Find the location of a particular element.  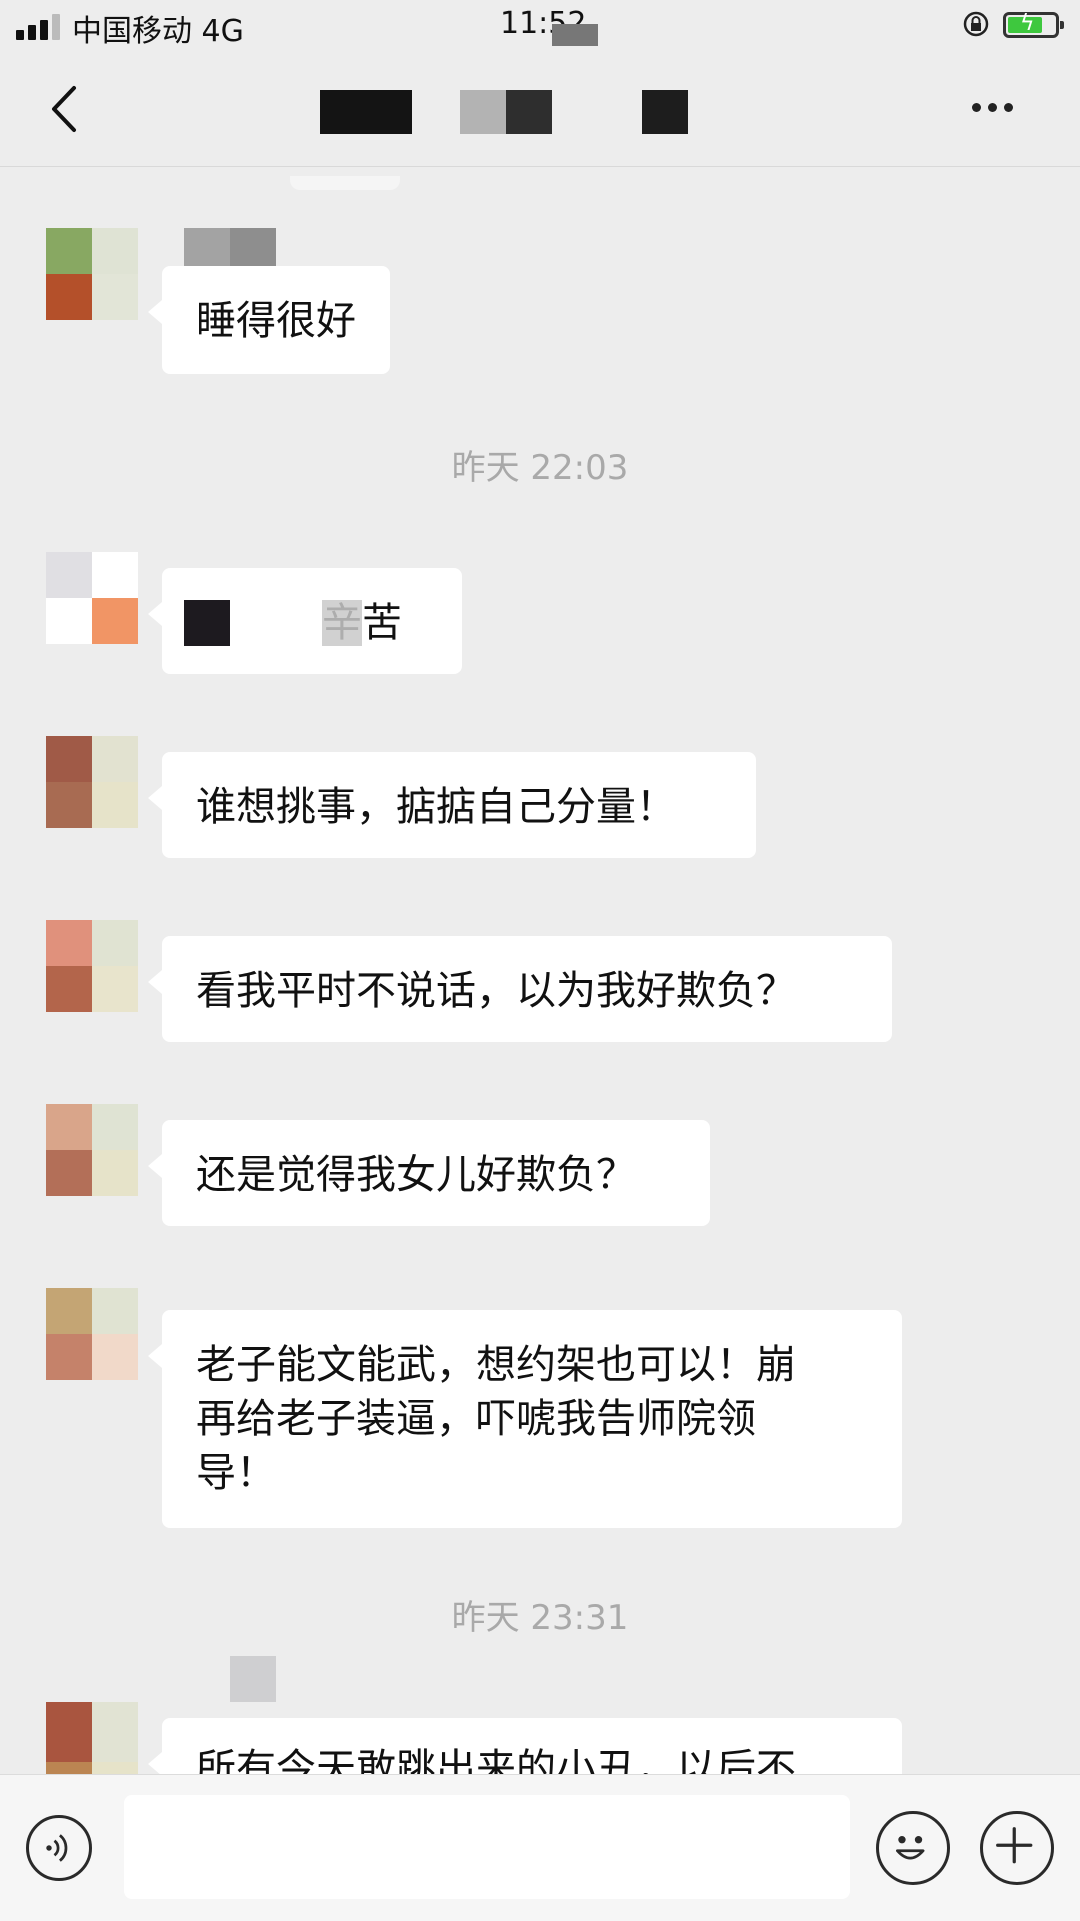

chat-header is located at coordinates (540, 109).